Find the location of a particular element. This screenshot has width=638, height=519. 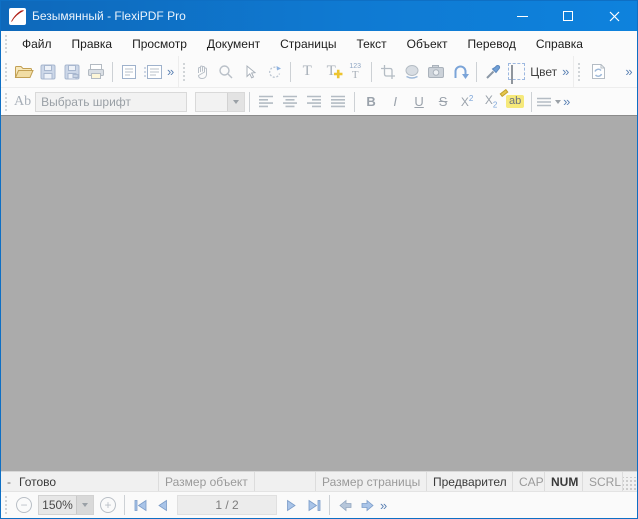

next-page-button is located at coordinates (292, 505).